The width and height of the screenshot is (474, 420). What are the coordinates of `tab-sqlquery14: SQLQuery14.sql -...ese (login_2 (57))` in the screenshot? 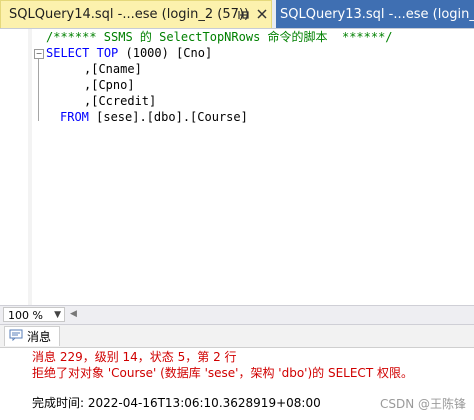 It's located at (136, 14).